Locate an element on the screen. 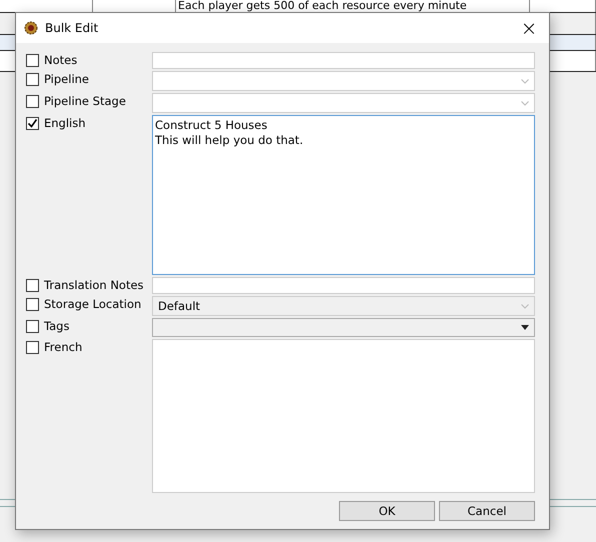 The width and height of the screenshot is (596, 542). field-label: English is located at coordinates (65, 123).